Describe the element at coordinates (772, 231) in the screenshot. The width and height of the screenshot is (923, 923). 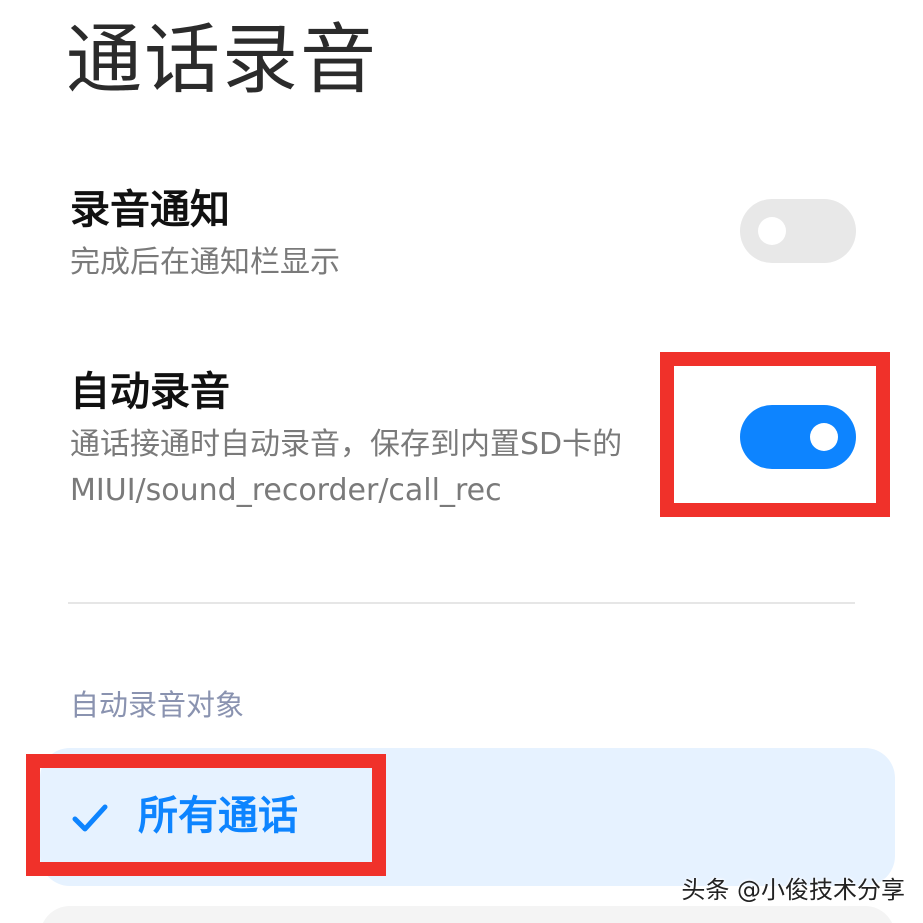
I see `toggle-knob` at that location.